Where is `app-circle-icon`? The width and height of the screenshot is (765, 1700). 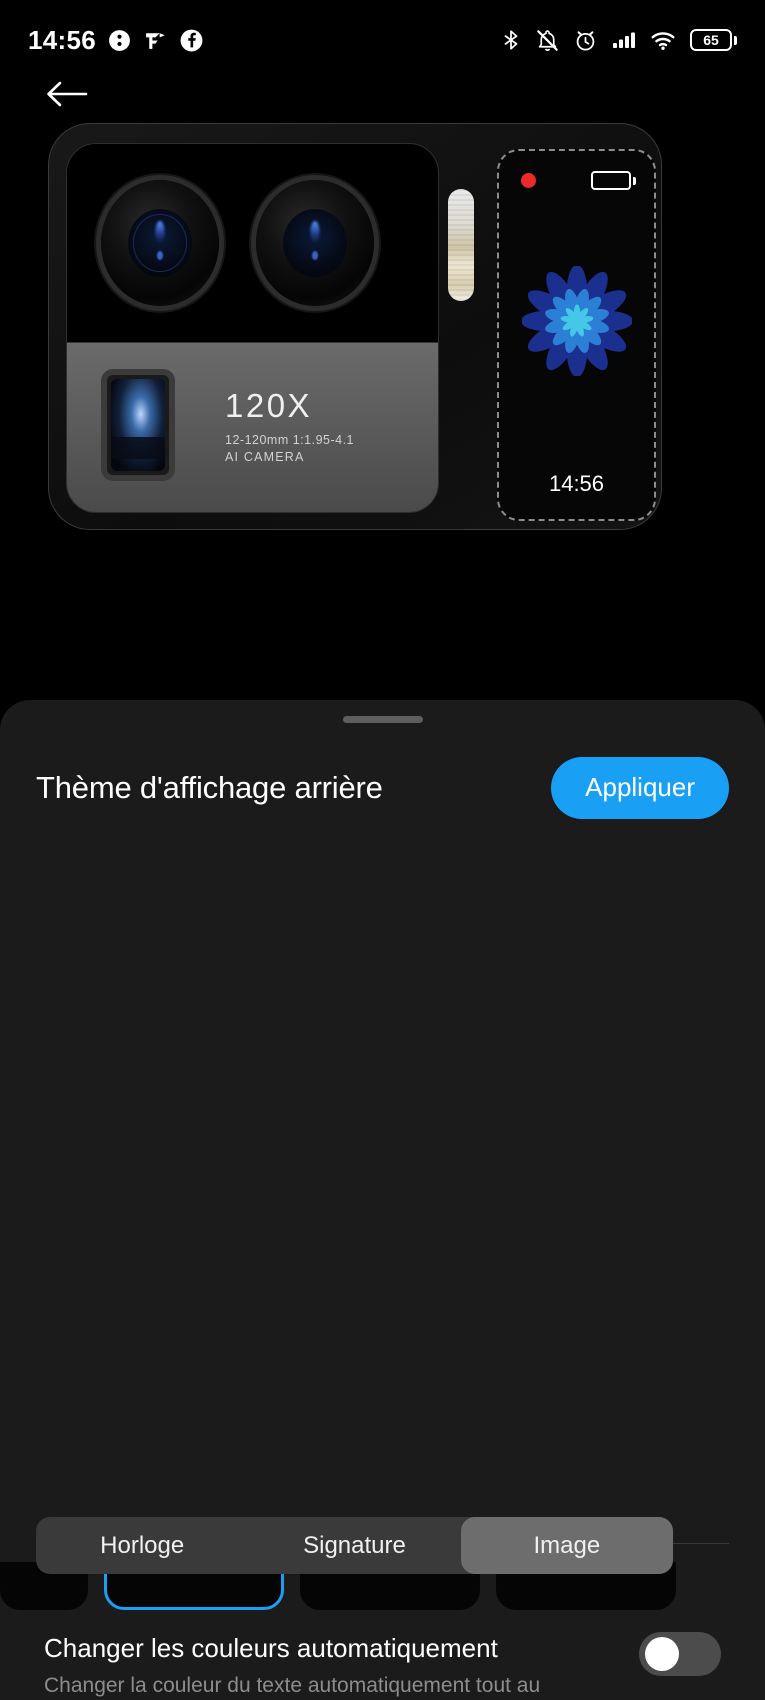
app-circle-icon is located at coordinates (119, 40).